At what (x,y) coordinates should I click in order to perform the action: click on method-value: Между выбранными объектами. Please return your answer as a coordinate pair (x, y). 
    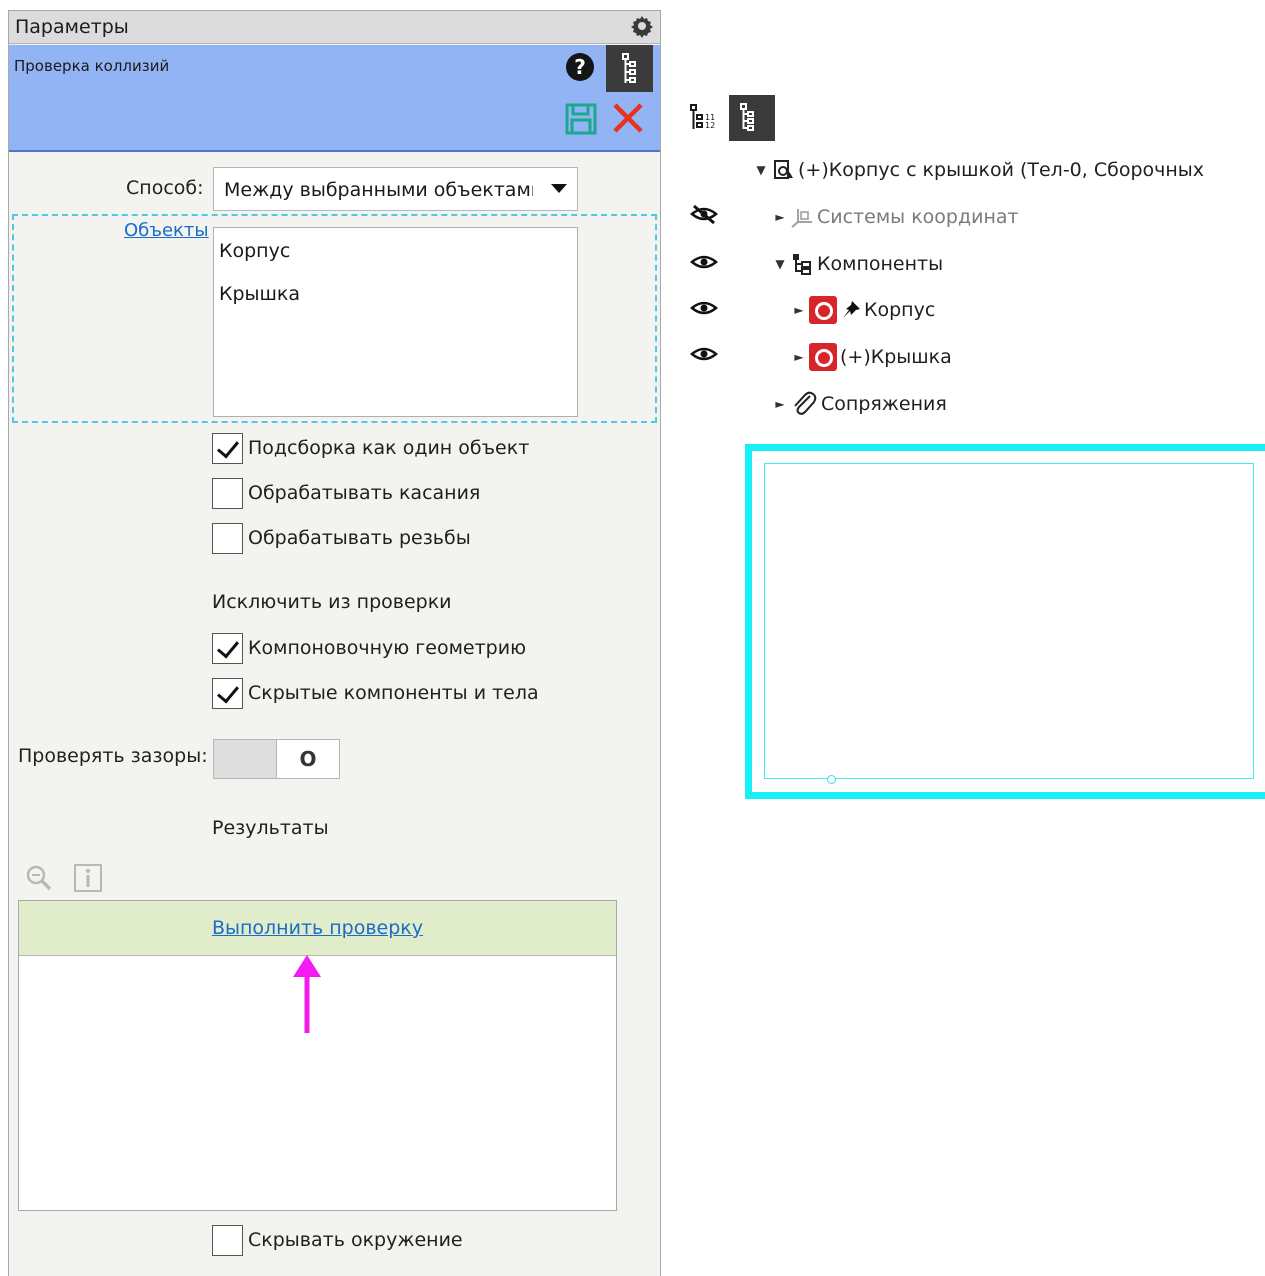
    Looking at the image, I should click on (384, 190).